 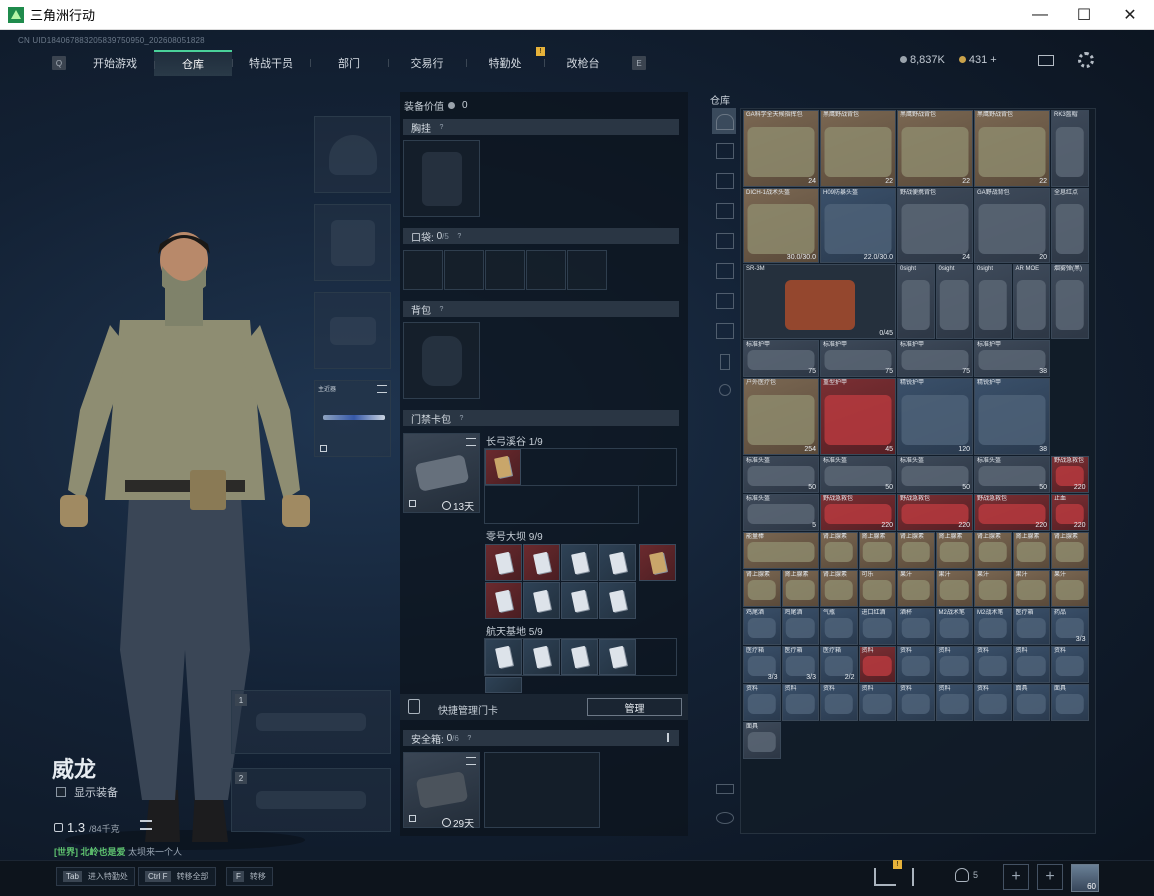 What do you see at coordinates (59, 63) in the screenshot?
I see `nav-prev-key: Q` at bounding box center [59, 63].